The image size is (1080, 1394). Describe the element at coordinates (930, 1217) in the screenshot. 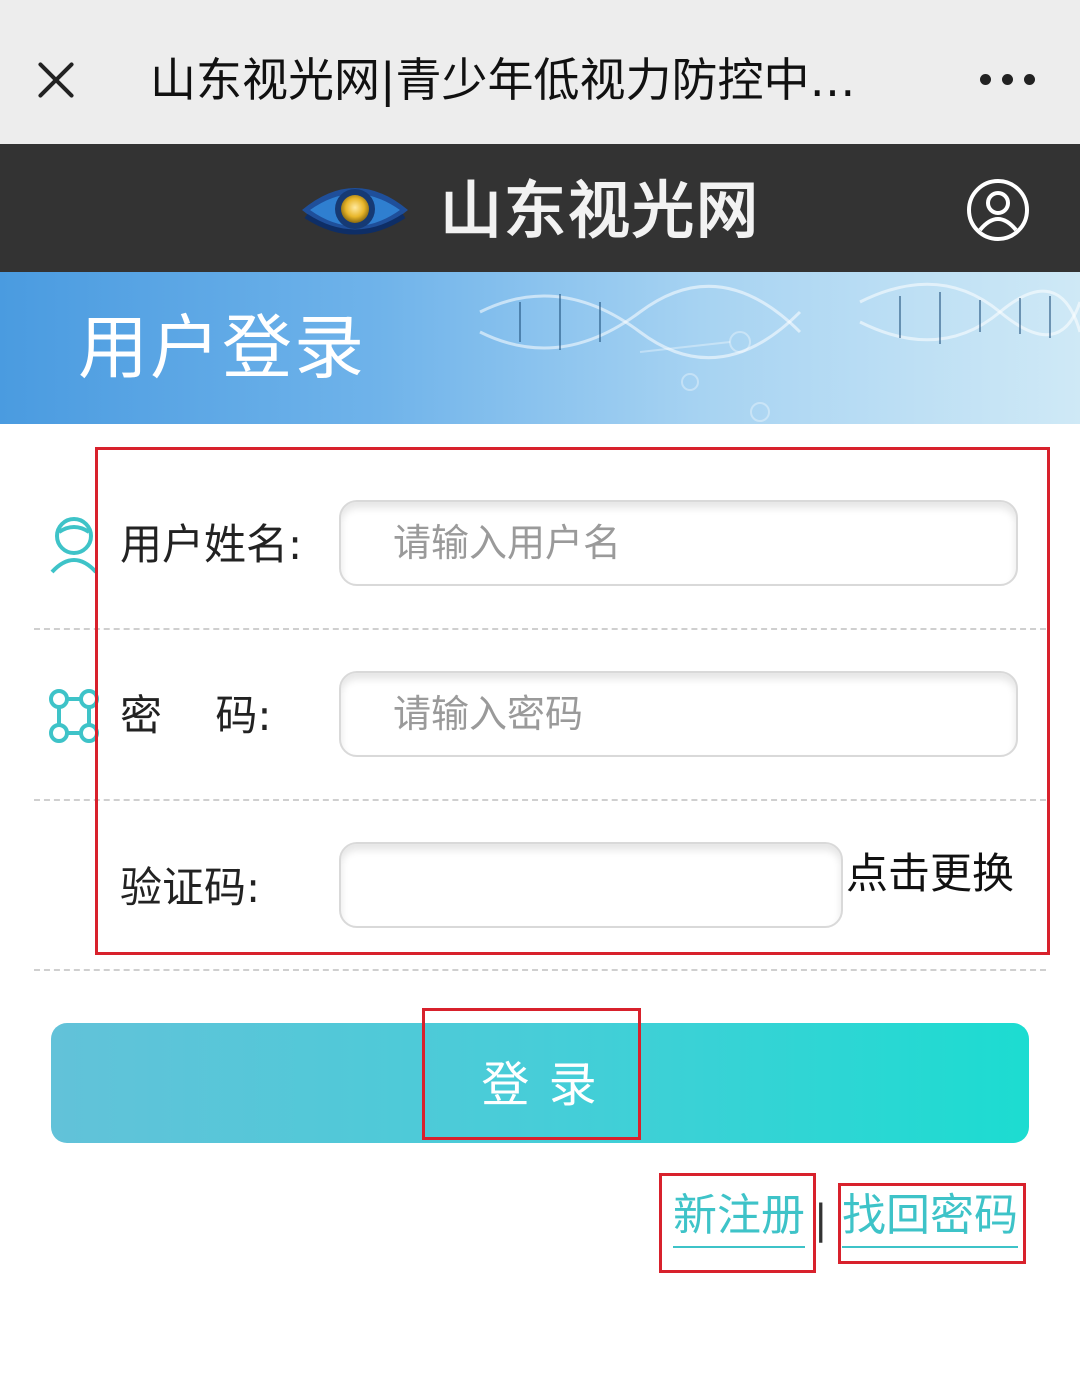

I see `recover-password-link: 找回密码` at that location.